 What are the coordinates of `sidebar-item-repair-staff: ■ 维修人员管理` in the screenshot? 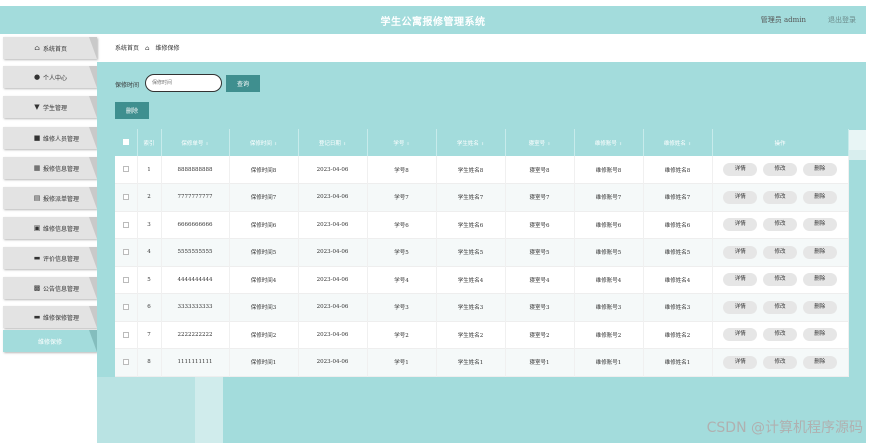 It's located at (50, 138).